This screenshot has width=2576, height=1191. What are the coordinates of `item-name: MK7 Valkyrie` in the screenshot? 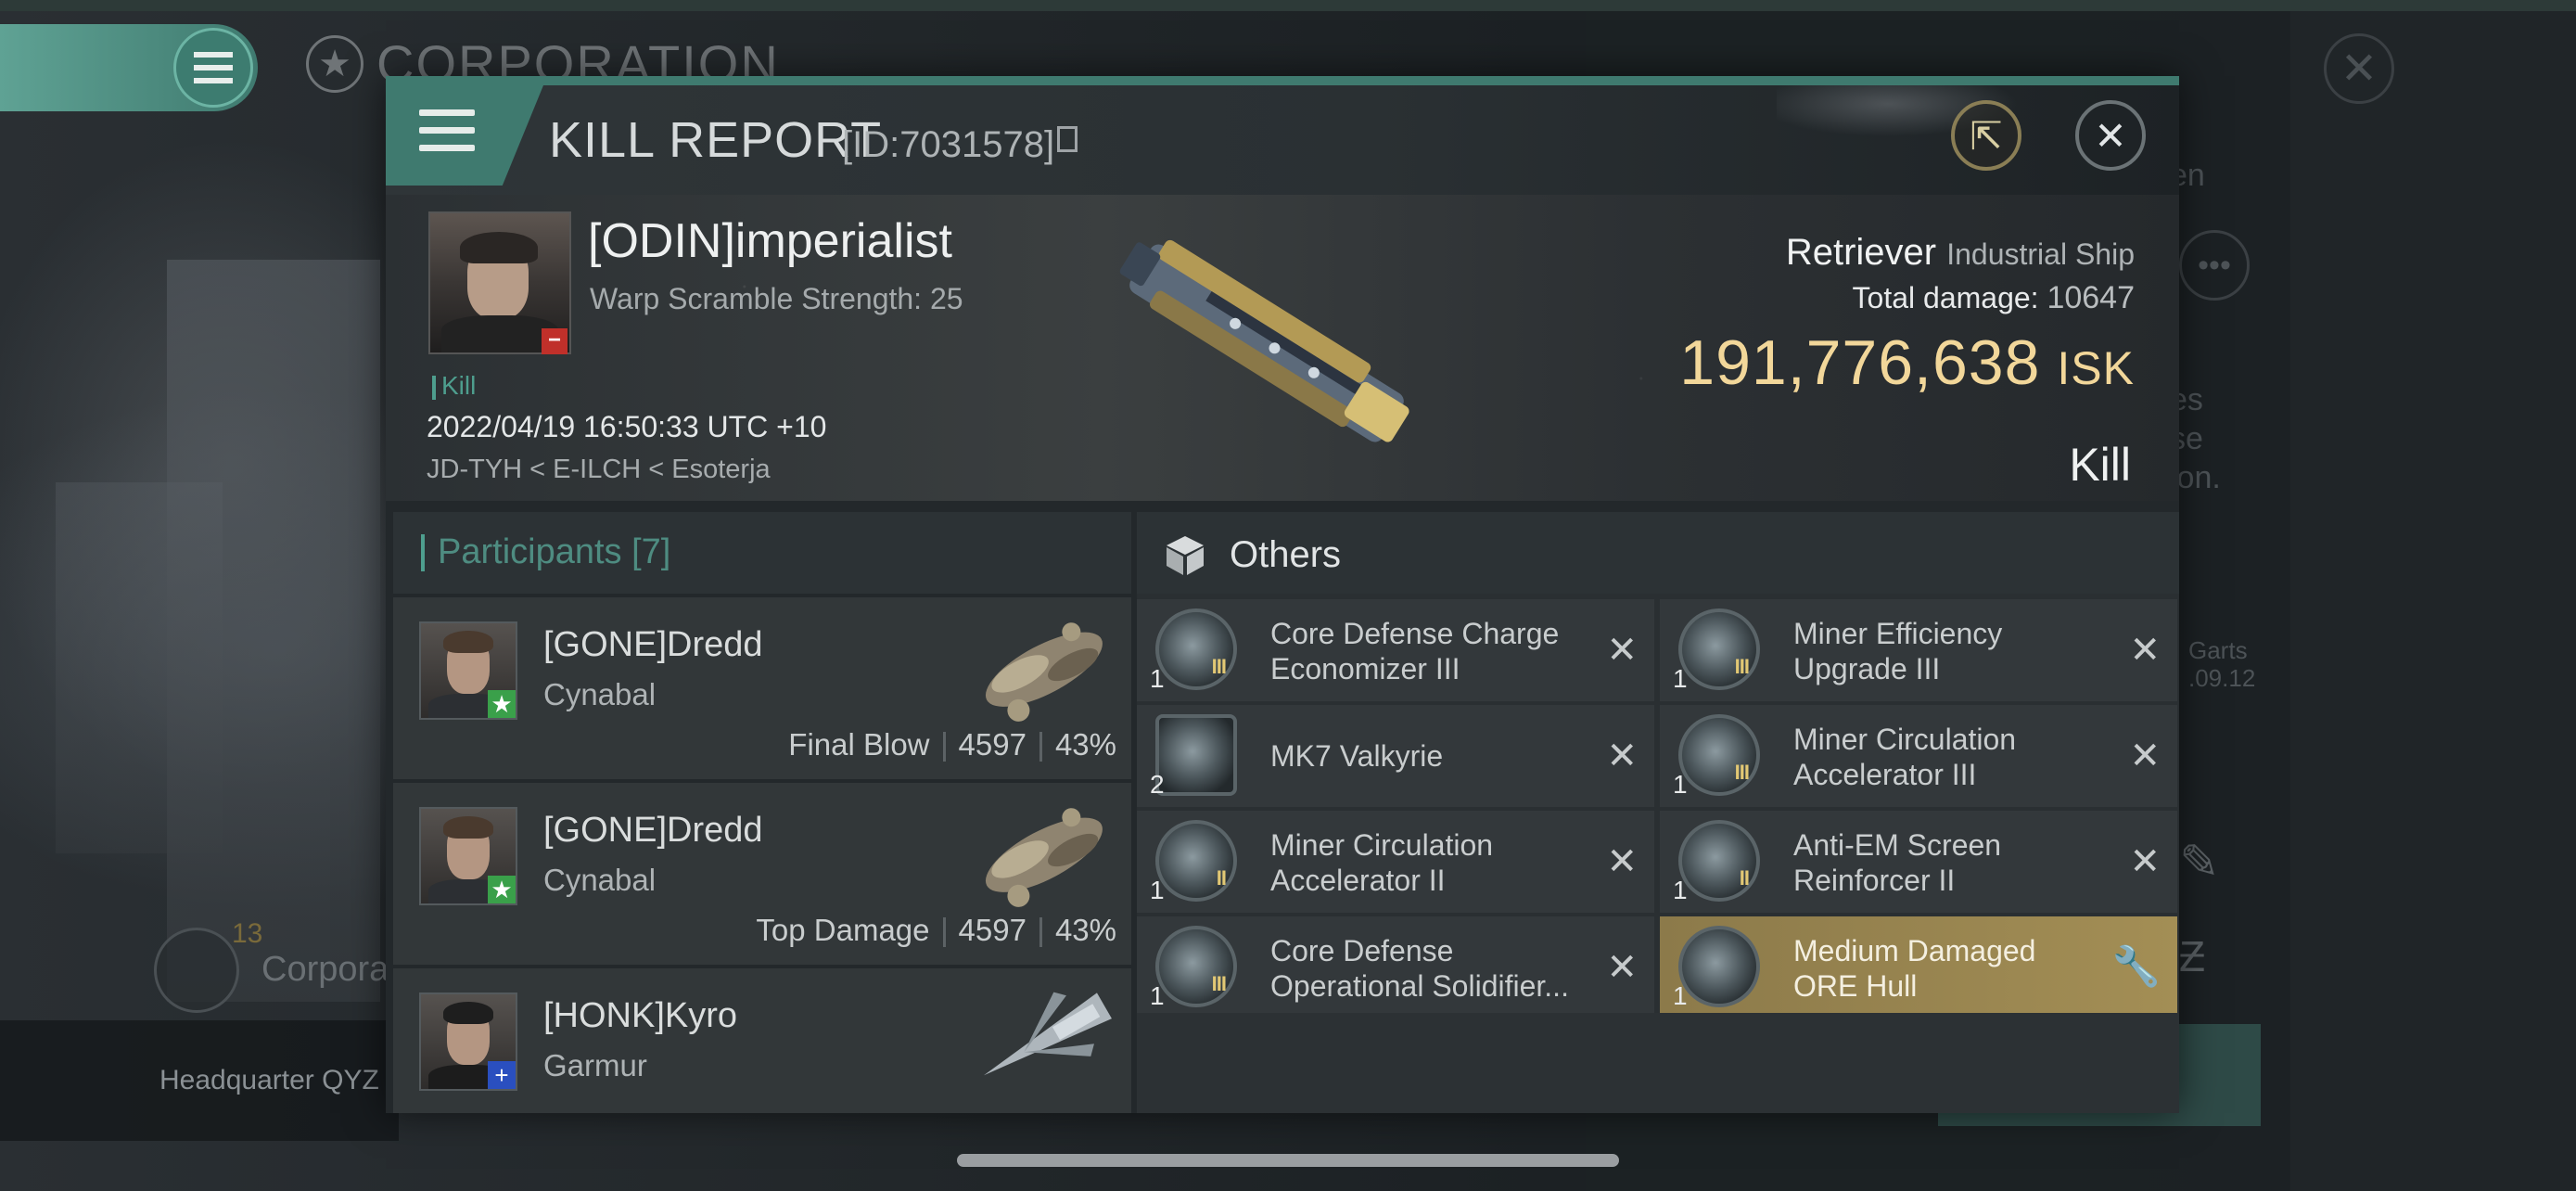 It's located at (1357, 756).